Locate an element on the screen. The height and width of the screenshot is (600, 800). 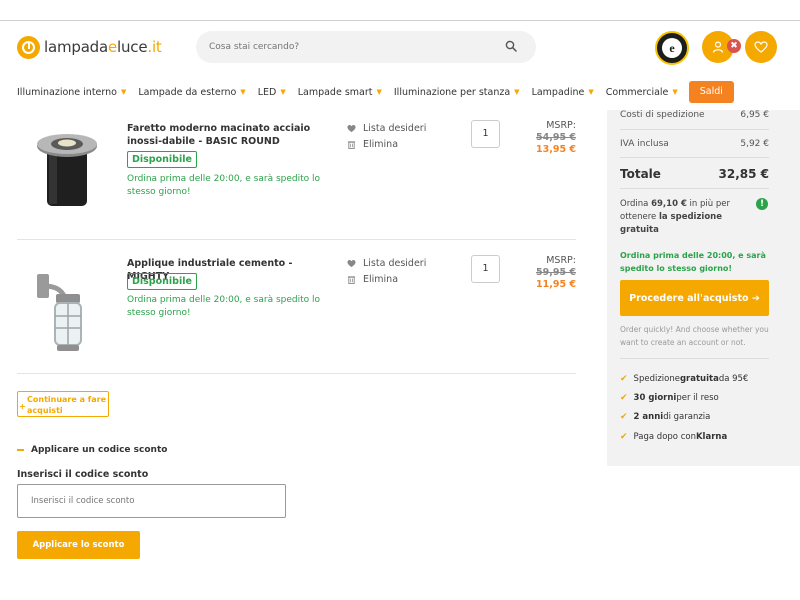
shipping-value: 6,95 € is located at coordinates (754, 115).